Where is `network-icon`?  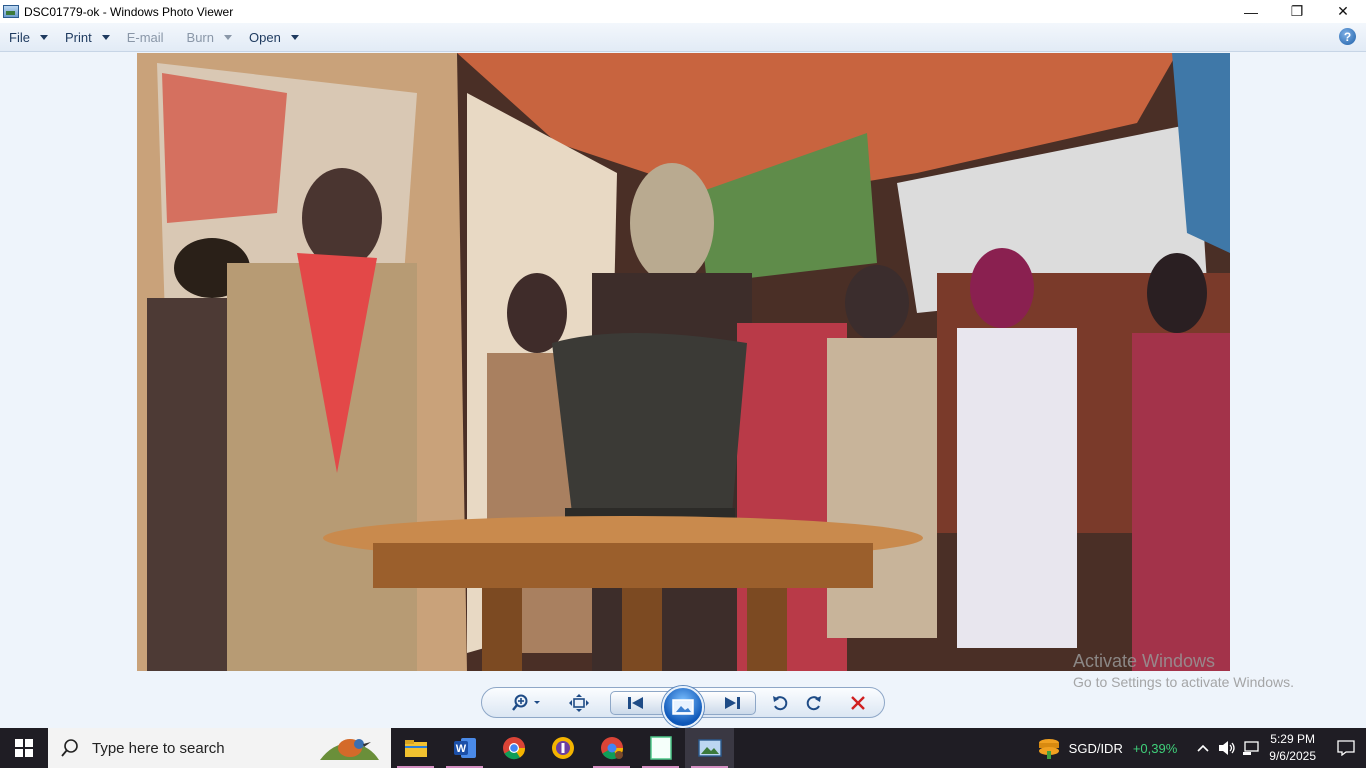 network-icon is located at coordinates (1251, 748).